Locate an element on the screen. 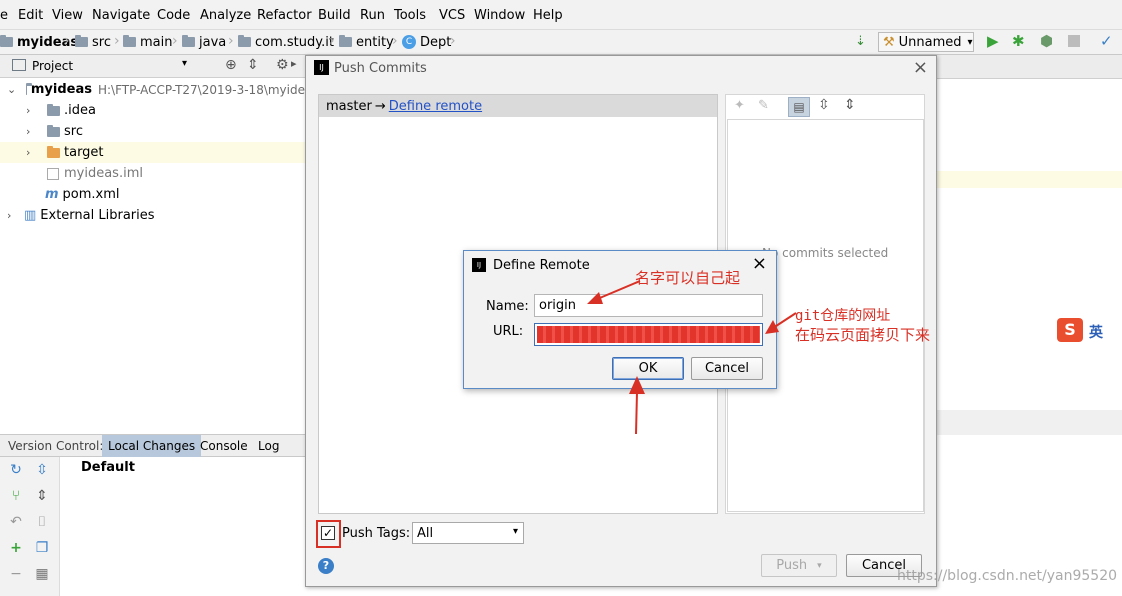 The width and height of the screenshot is (1122, 596). details-toggle-icon: ▤ is located at coordinates (799, 107).